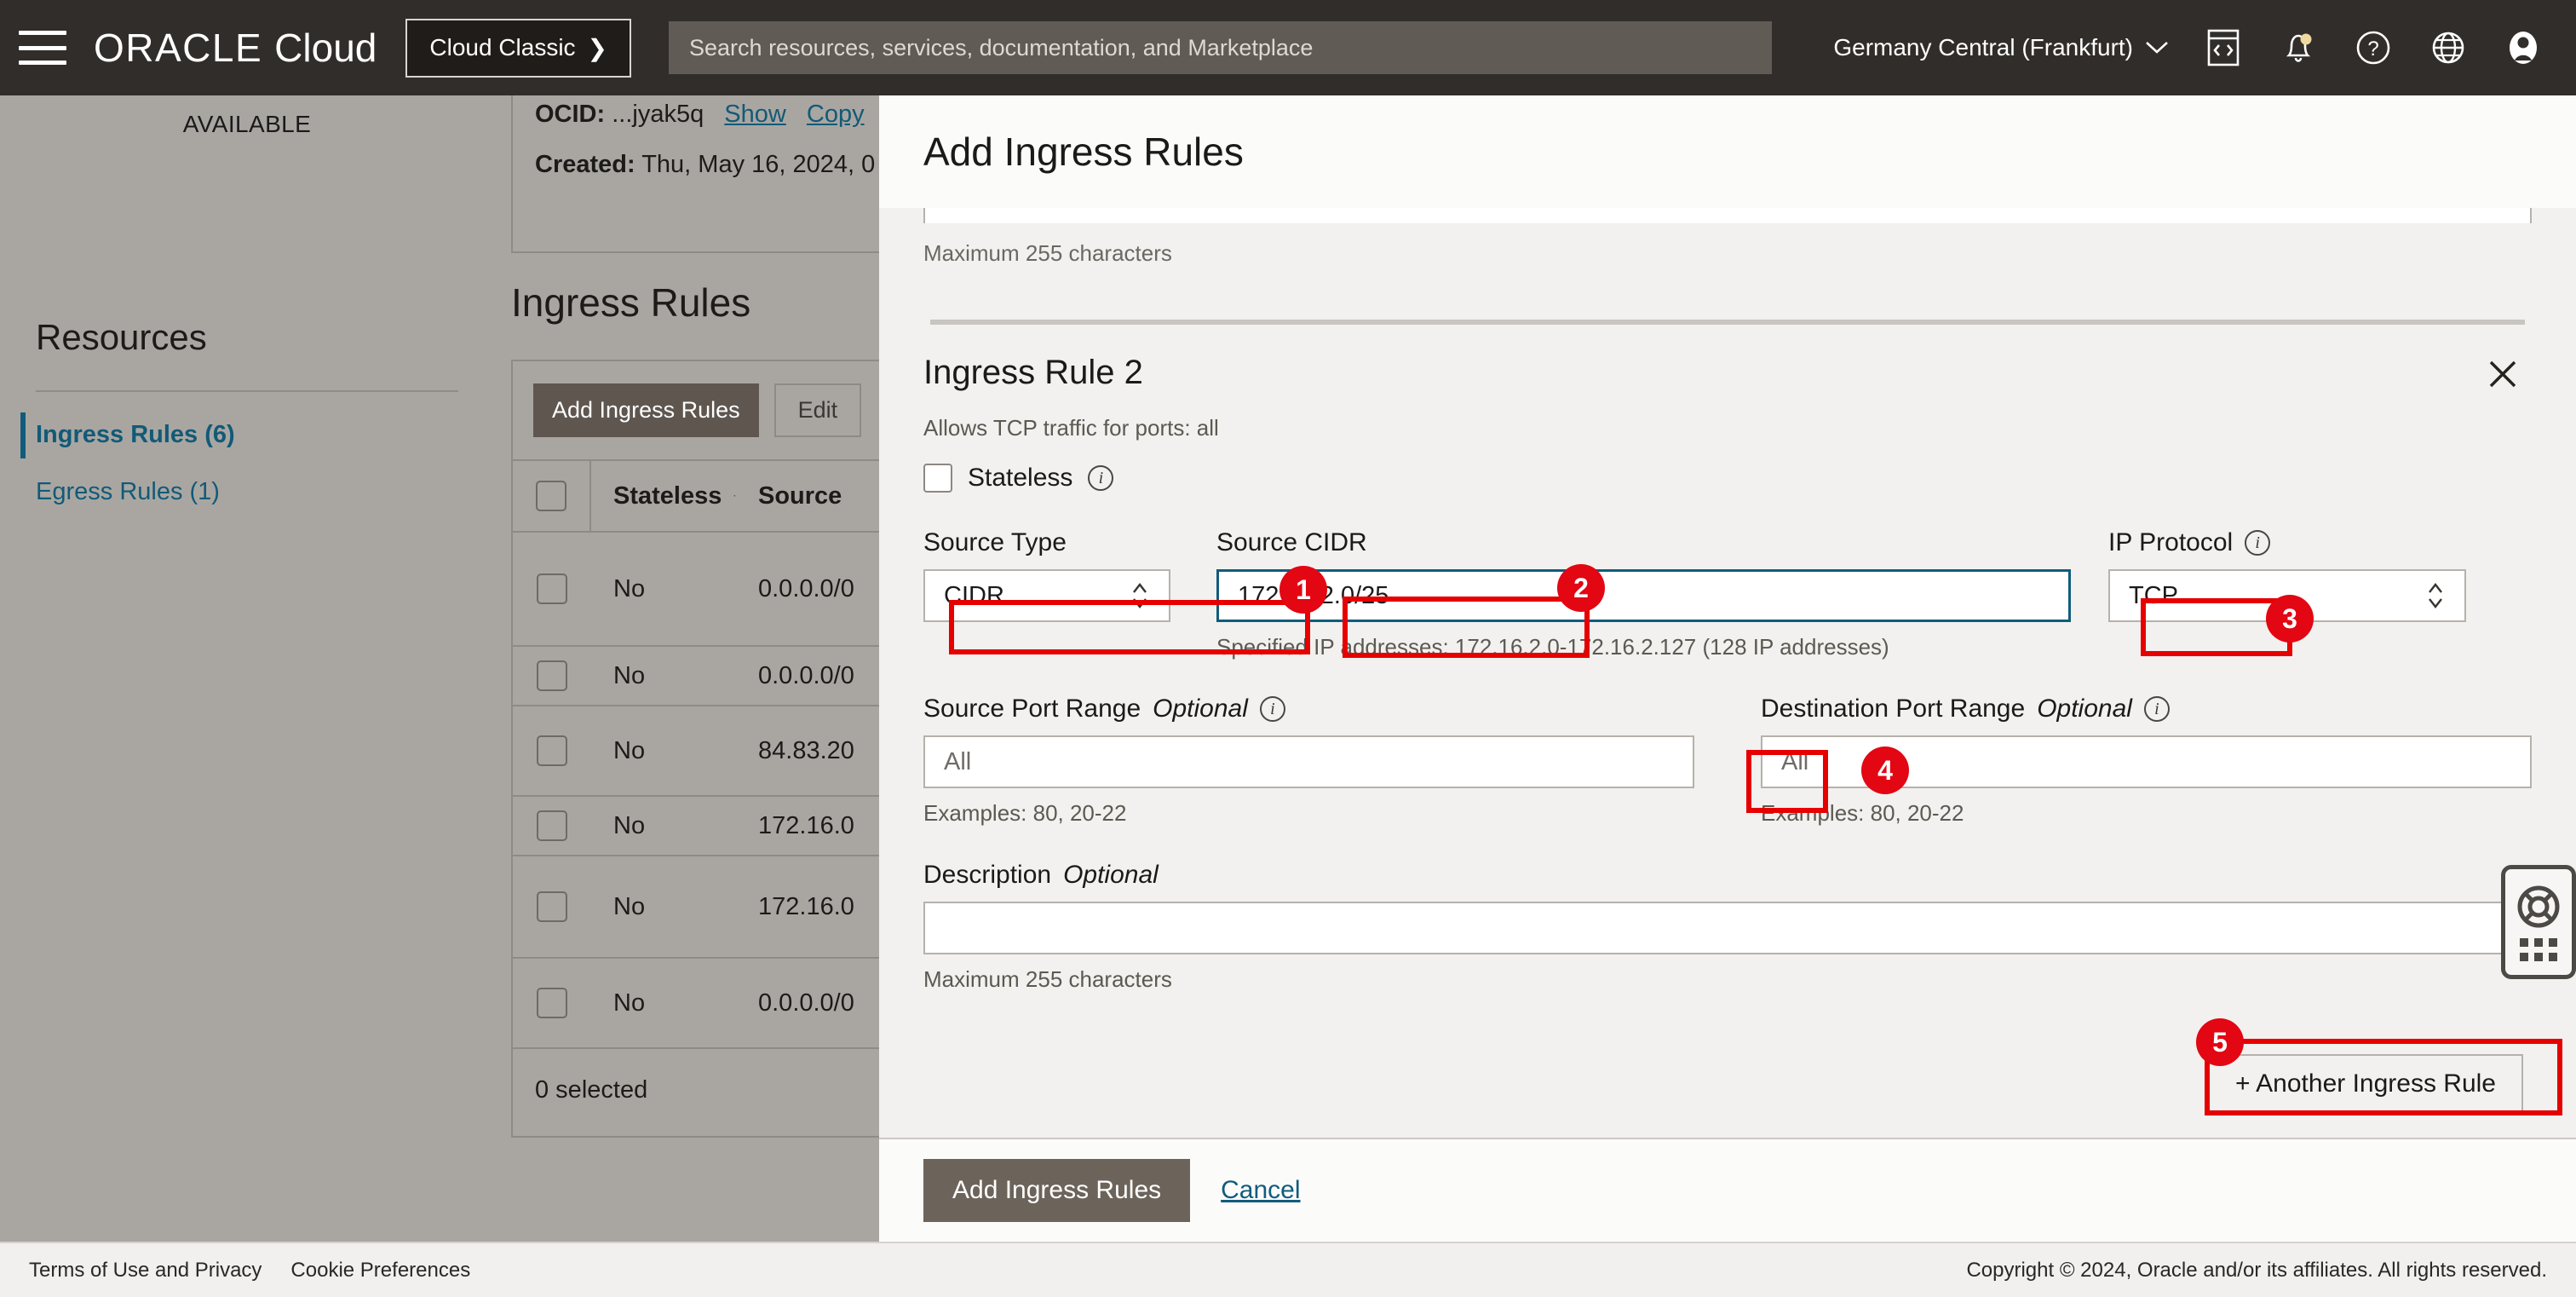  I want to click on description-input, so click(1727, 928).